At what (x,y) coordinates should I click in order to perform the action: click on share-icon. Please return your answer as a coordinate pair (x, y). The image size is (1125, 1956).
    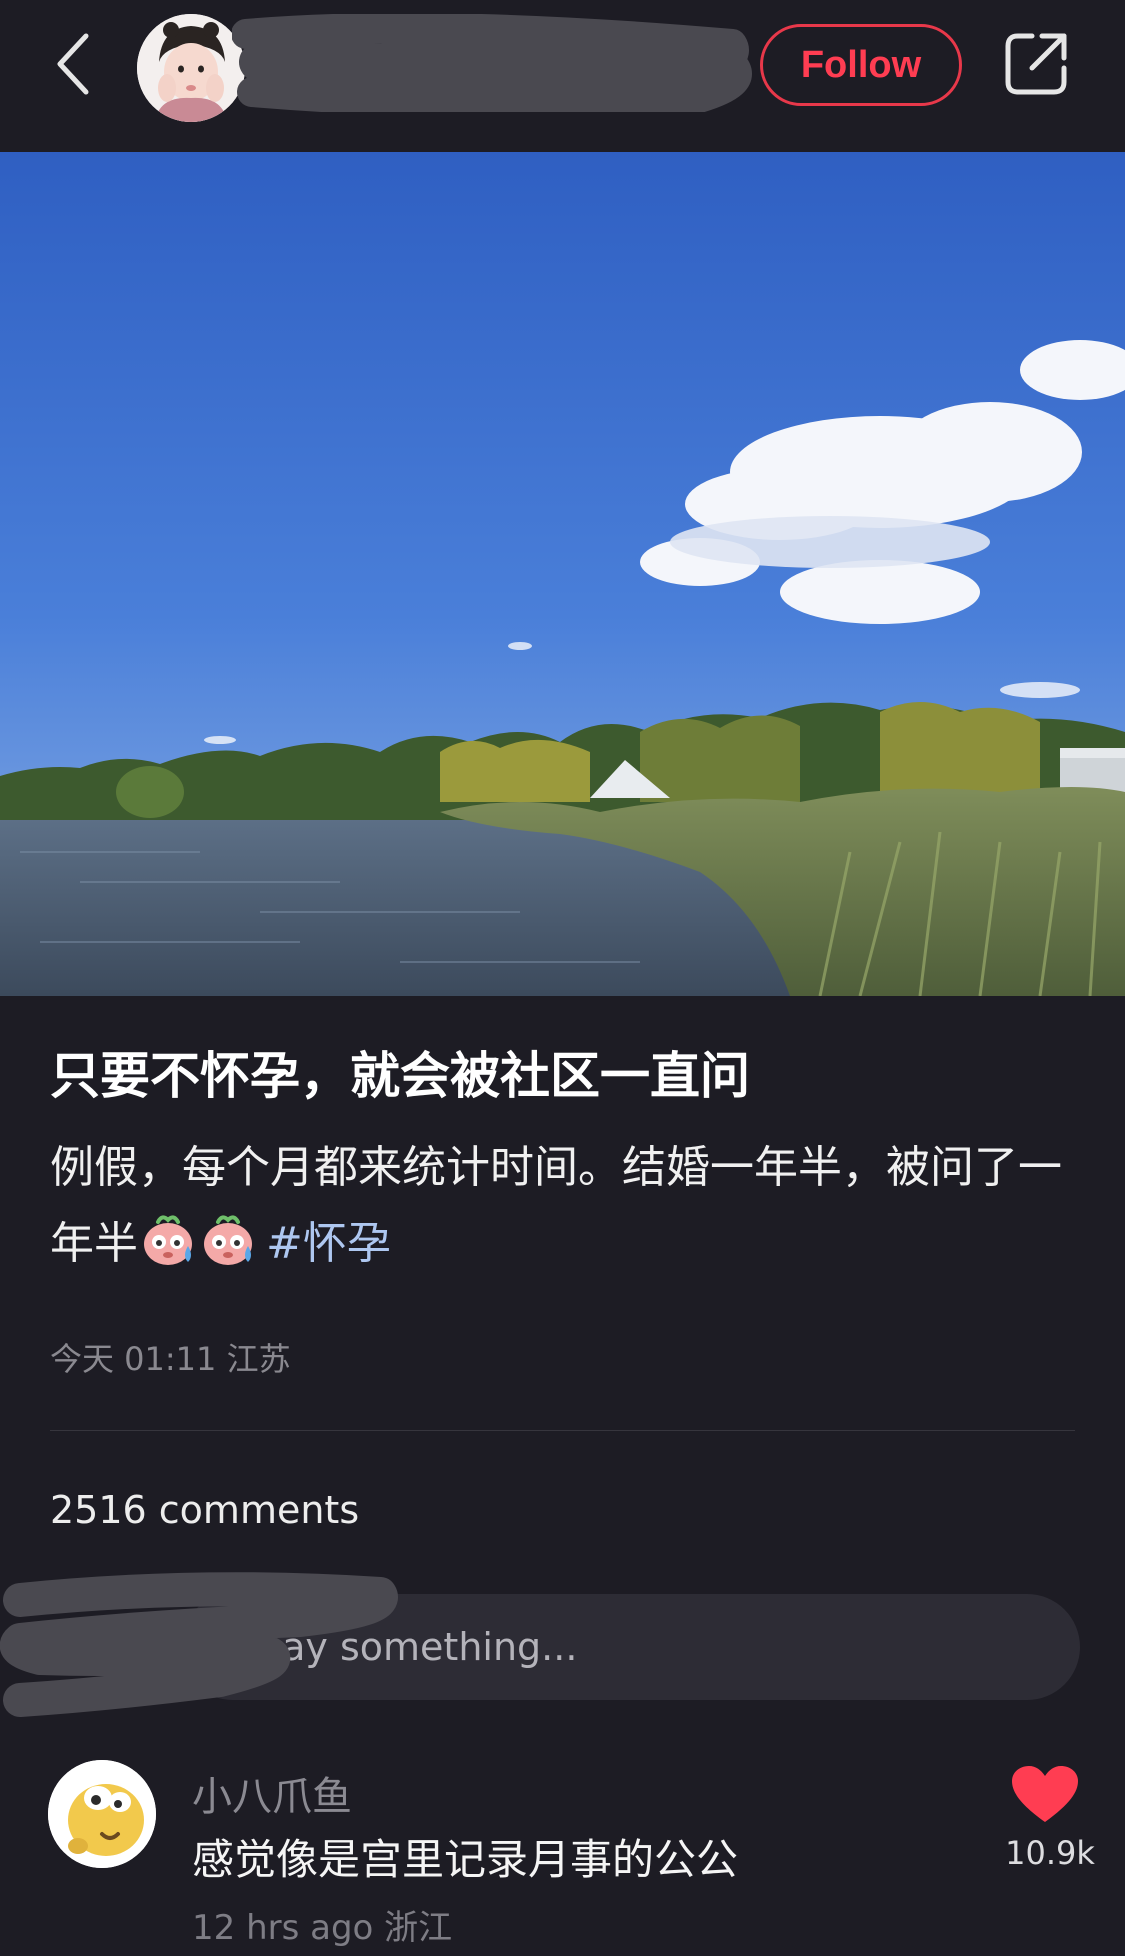
    Looking at the image, I should click on (1036, 64).